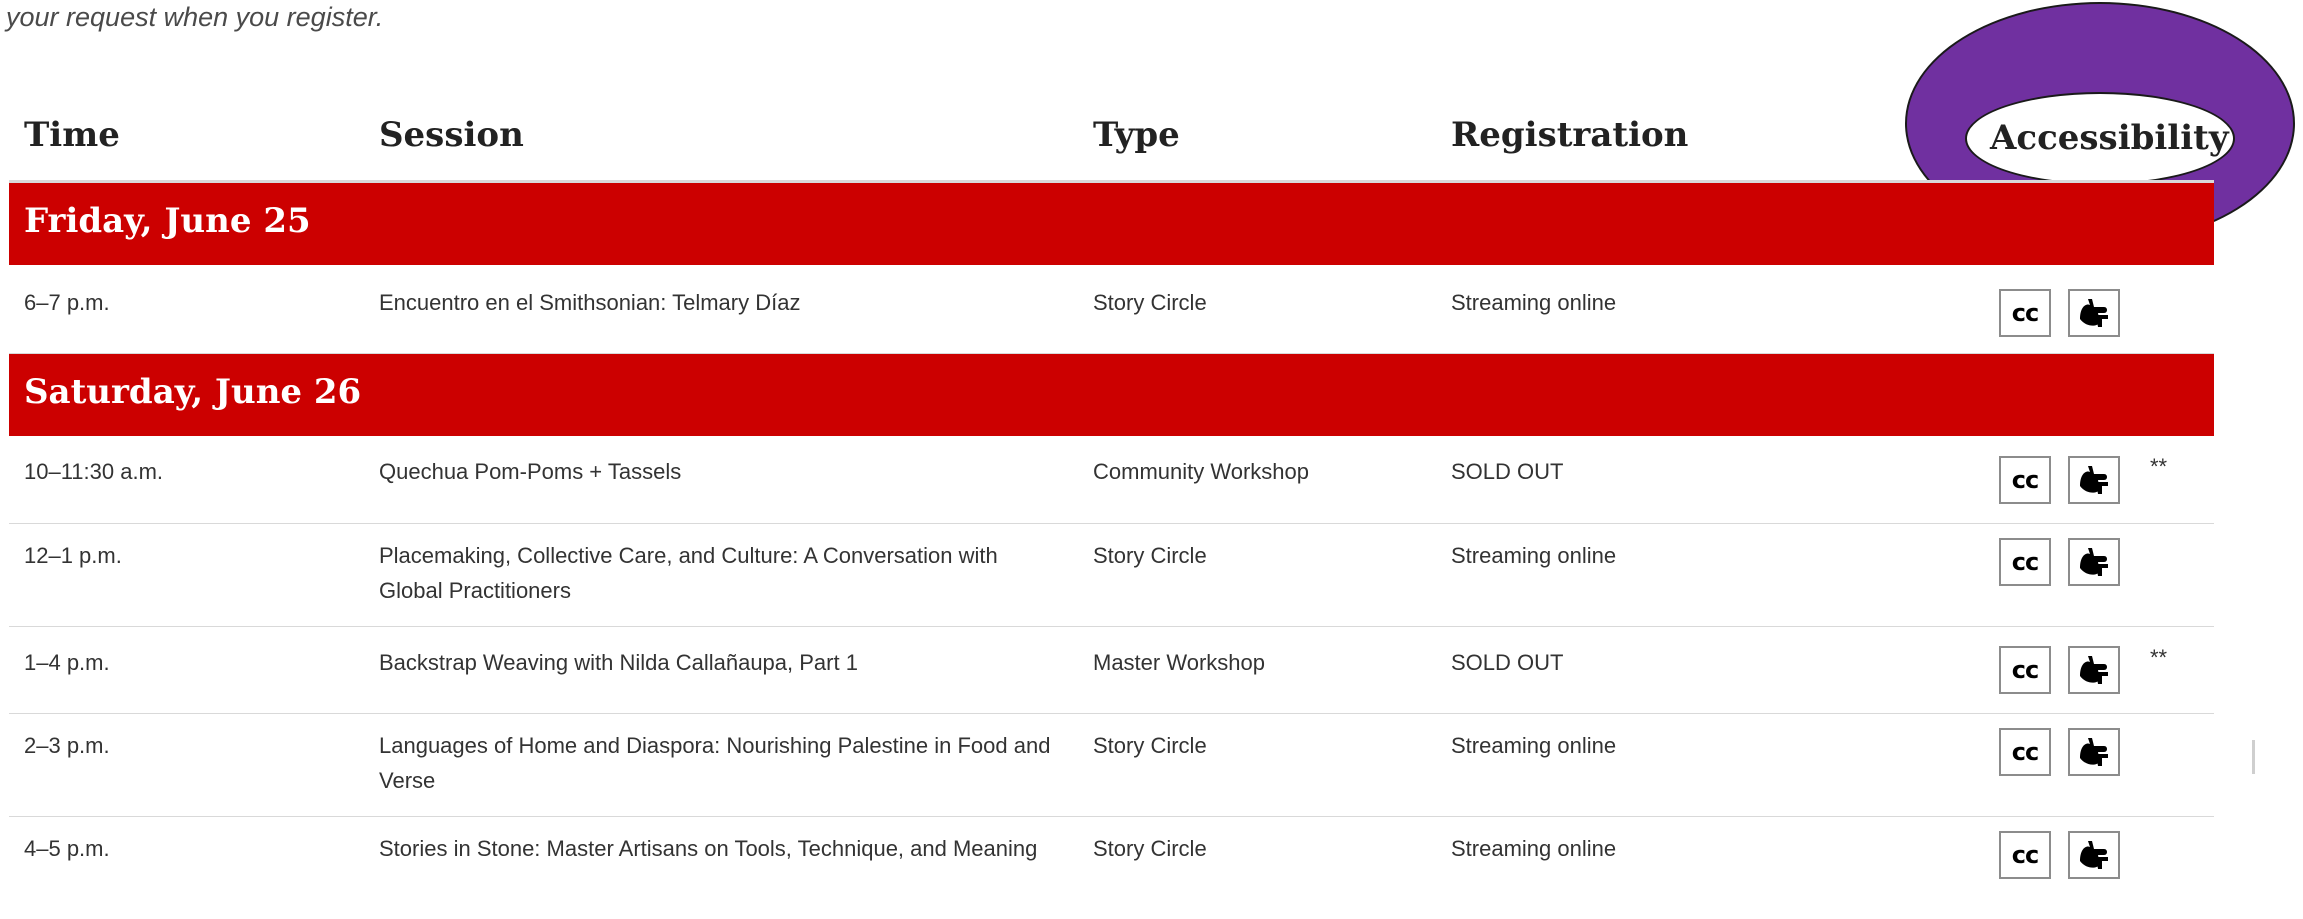 The image size is (2303, 919). Describe the element at coordinates (1201, 471) in the screenshot. I see `type-cell: Community Workshop` at that location.